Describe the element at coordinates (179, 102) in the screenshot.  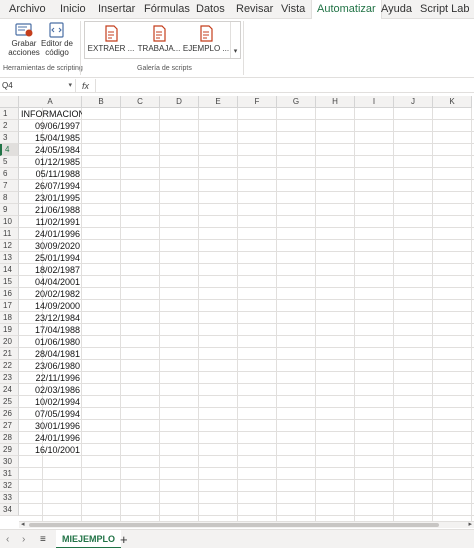
I see `column-header-d: D` at that location.